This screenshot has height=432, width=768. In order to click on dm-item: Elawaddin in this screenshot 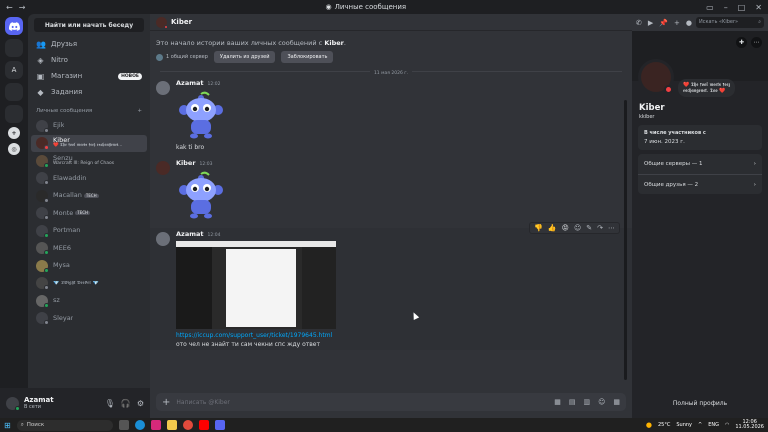, I will do `click(89, 179)`.